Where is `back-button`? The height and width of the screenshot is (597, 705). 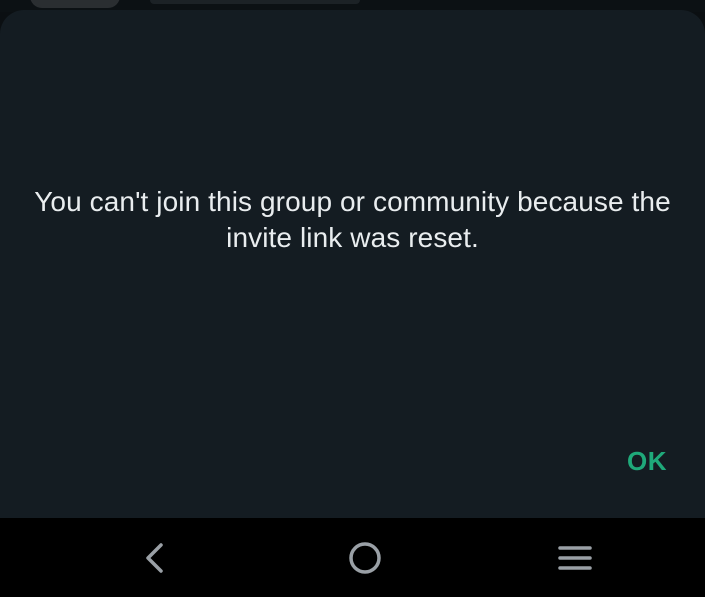
back-button is located at coordinates (154, 558).